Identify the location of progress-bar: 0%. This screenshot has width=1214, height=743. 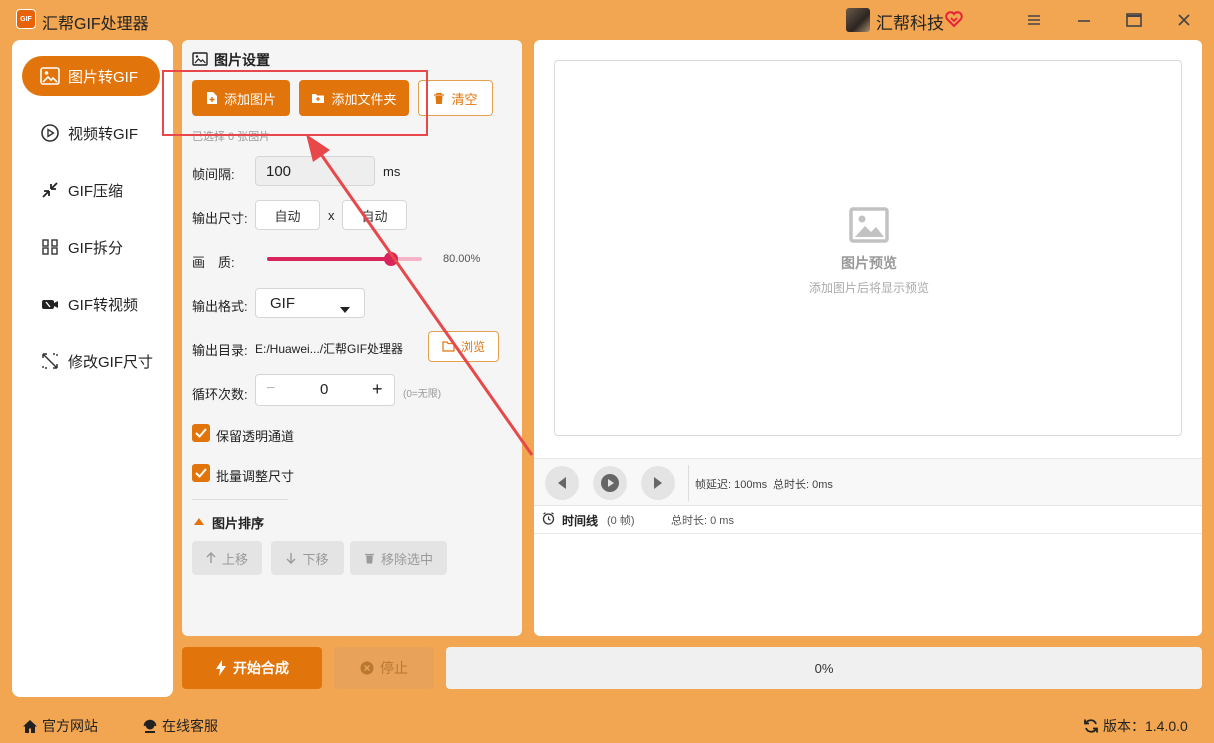
(824, 668).